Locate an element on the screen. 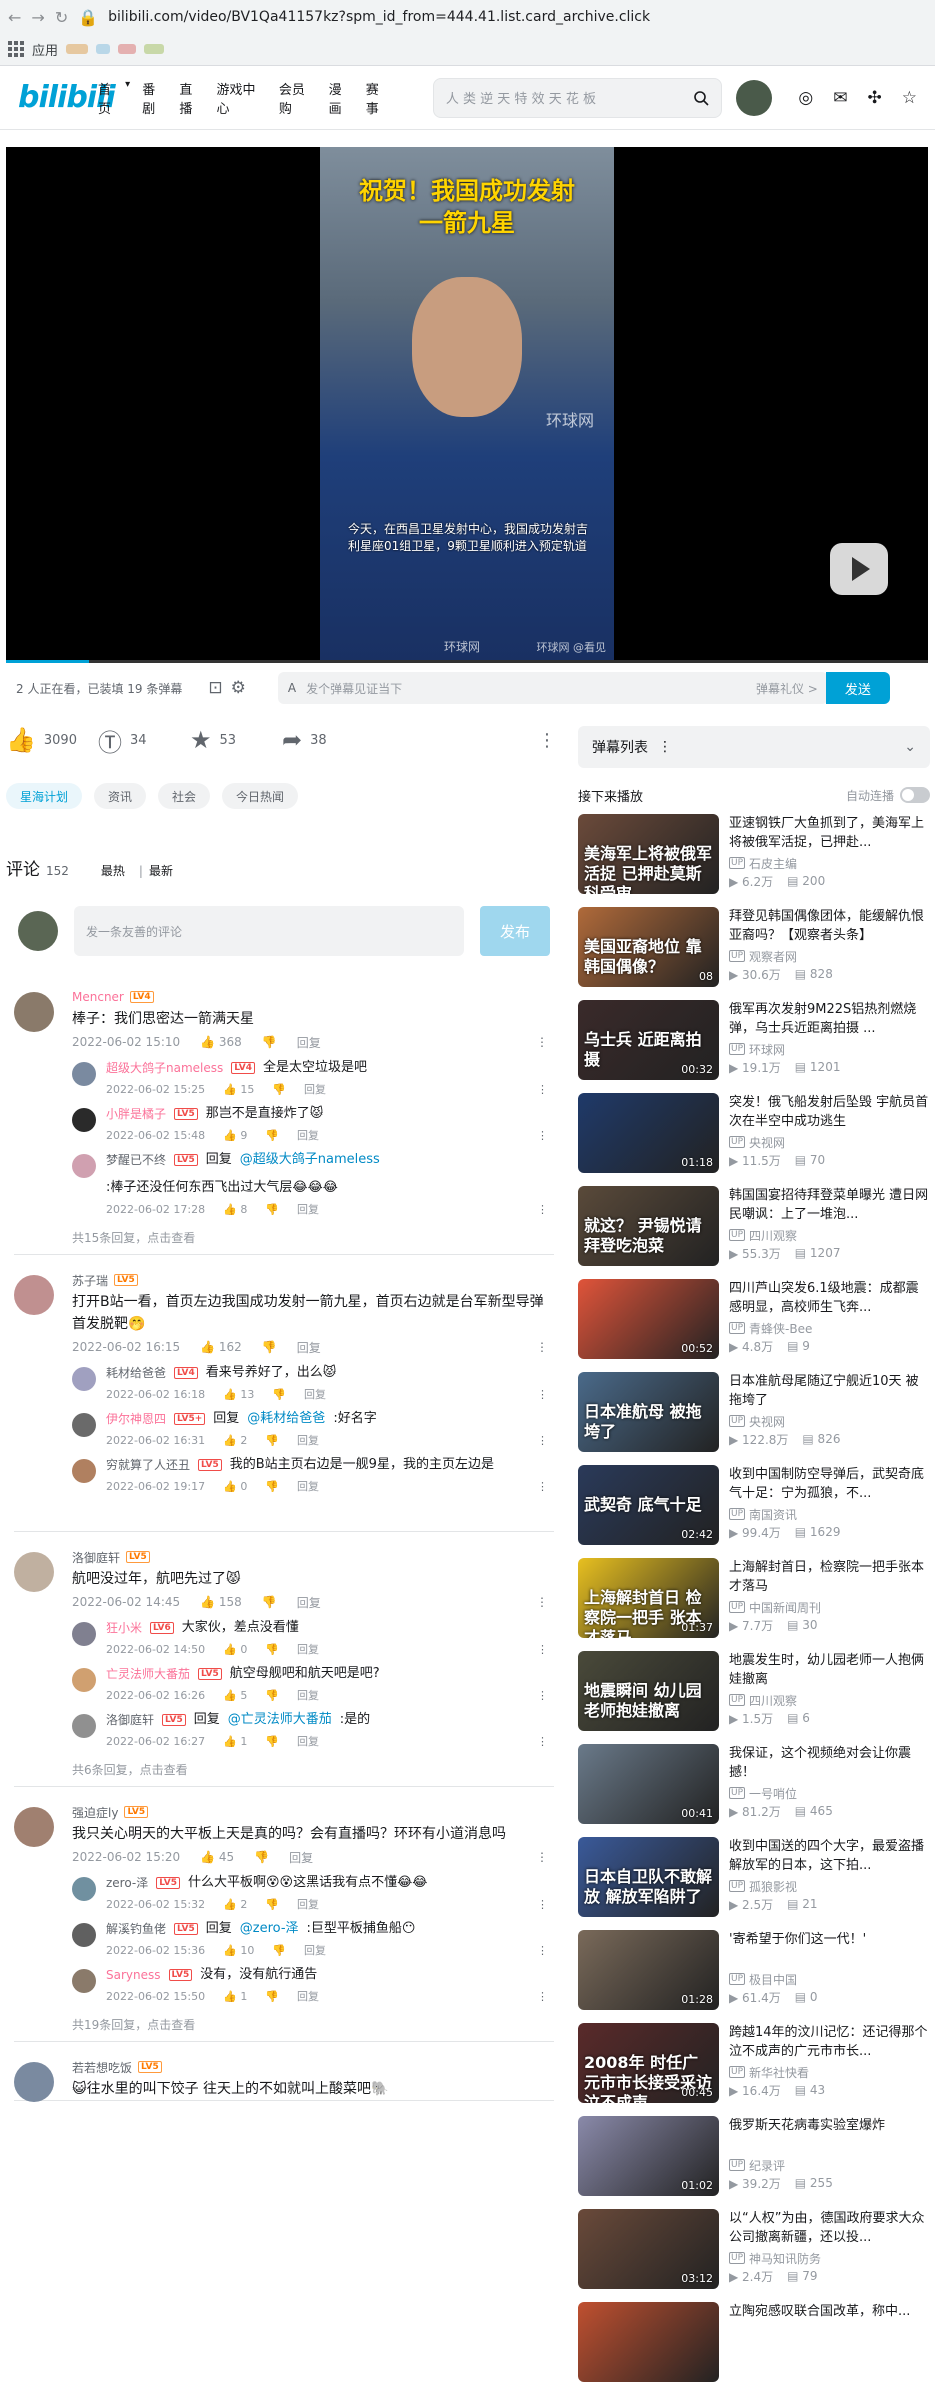 The width and height of the screenshot is (935, 2395). coin-button: Ⓣ 34 is located at coordinates (144, 740).